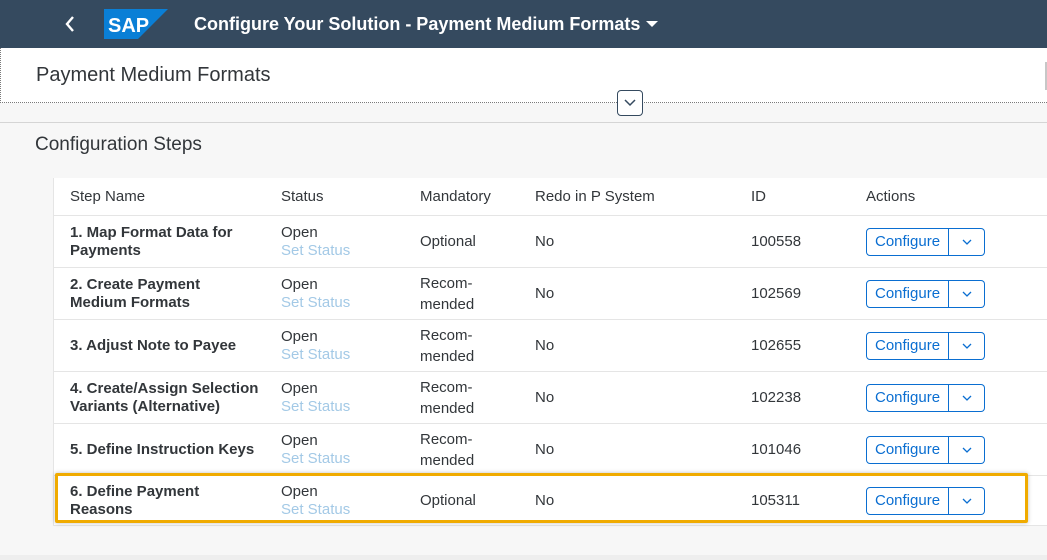 The height and width of the screenshot is (560, 1047). What do you see at coordinates (151, 241) in the screenshot?
I see `step-name: 1. Map Format Data for Payments` at bounding box center [151, 241].